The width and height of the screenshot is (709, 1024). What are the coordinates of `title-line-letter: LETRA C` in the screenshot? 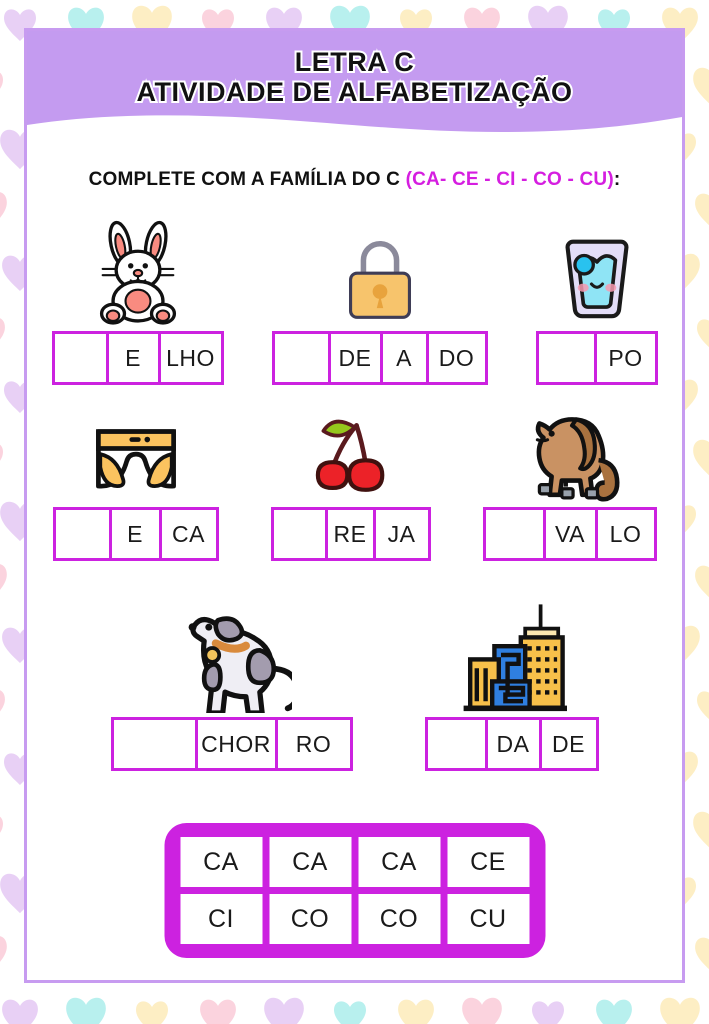 It's located at (354, 62).